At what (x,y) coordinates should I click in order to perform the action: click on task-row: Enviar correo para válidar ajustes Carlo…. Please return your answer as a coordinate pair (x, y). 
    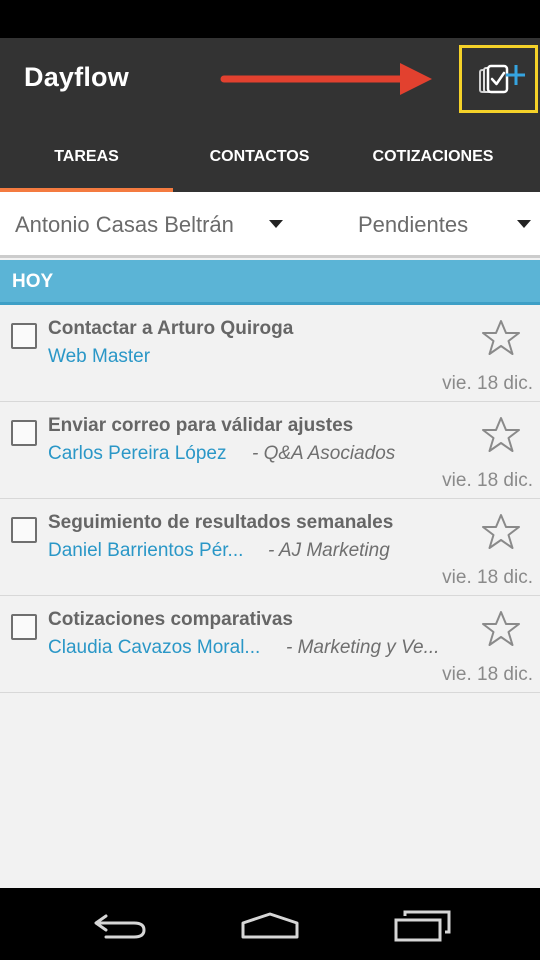
    Looking at the image, I should click on (270, 450).